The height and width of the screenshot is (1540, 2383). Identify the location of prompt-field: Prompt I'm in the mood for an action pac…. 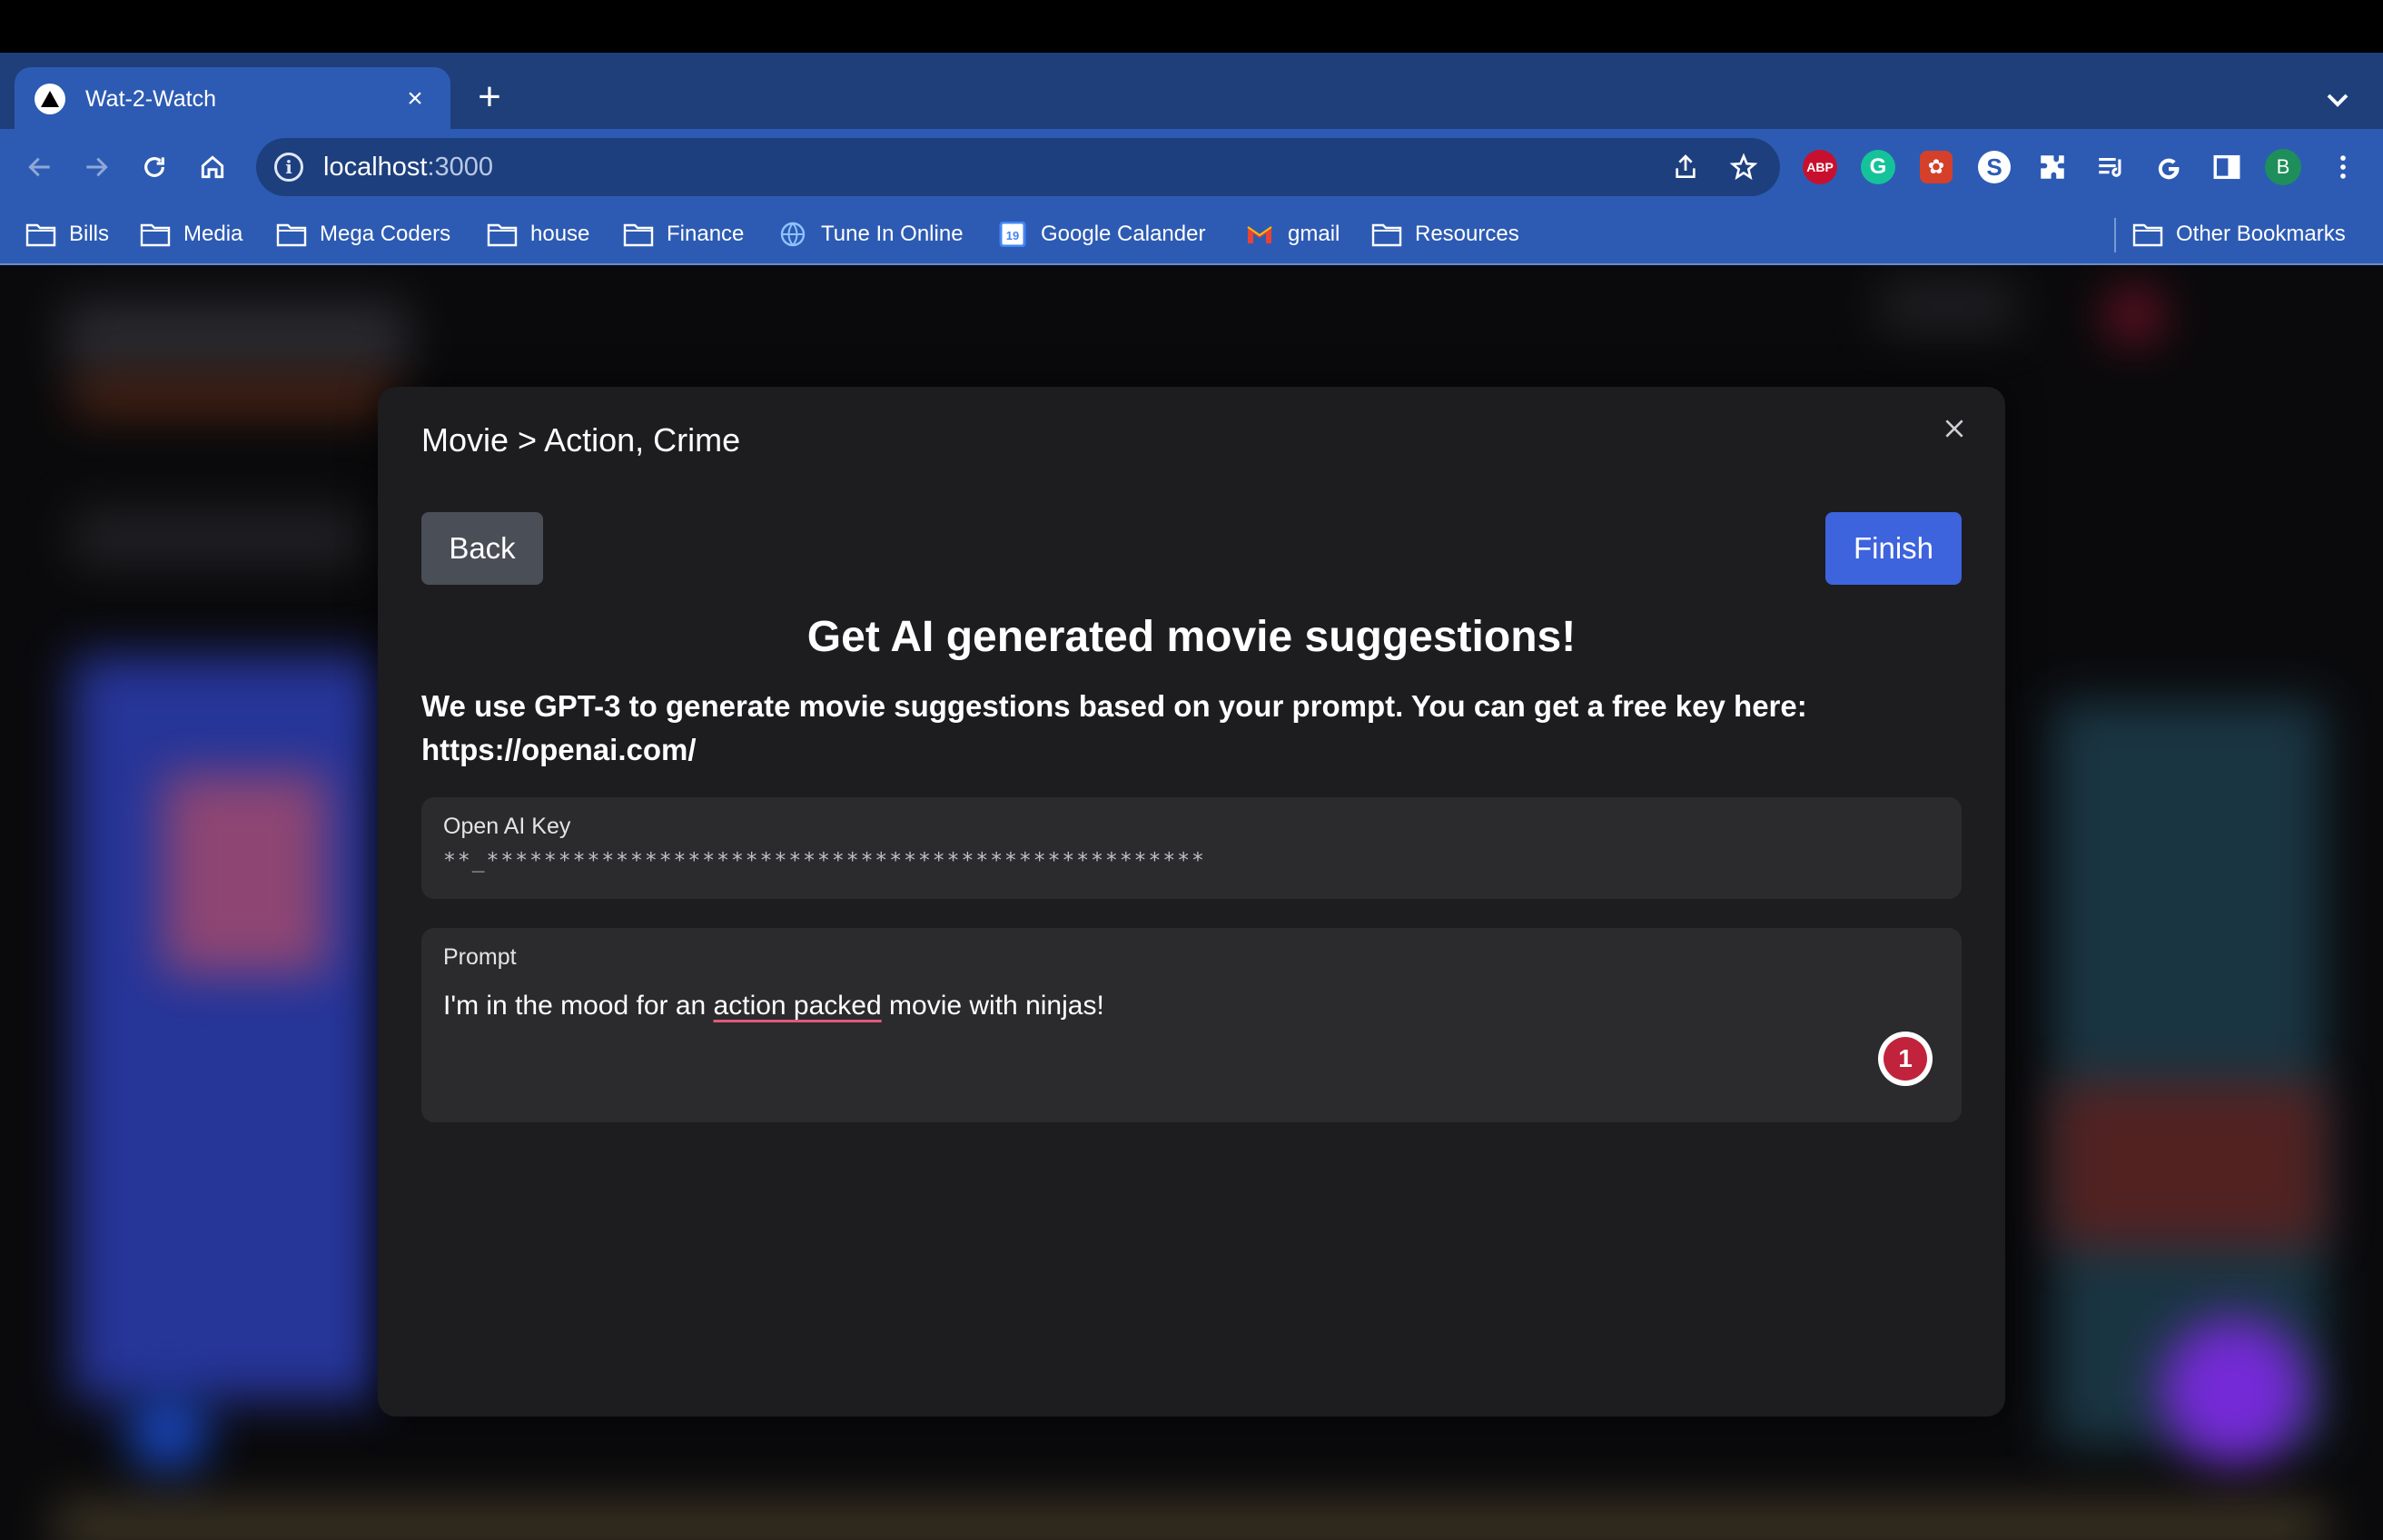
(1191, 1025).